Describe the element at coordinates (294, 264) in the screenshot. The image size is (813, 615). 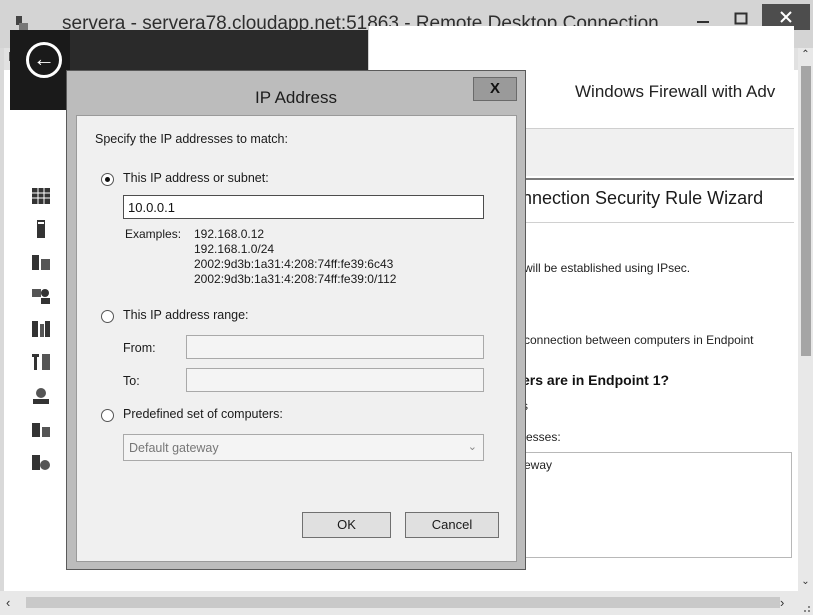
I see `example-line: 2002:9d3b:1a31:4:208:74ff:fe39:6c43` at that location.